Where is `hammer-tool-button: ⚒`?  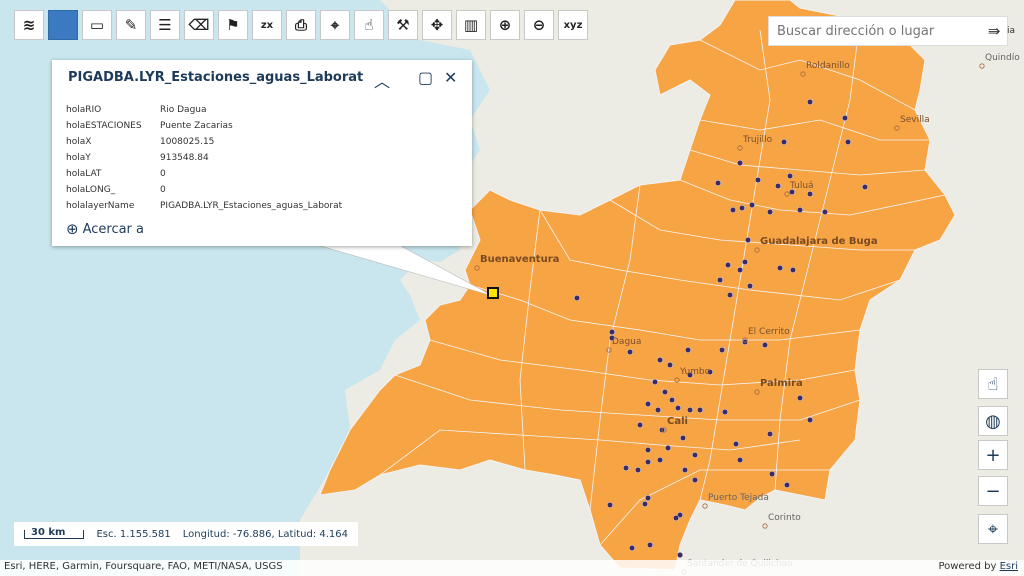 hammer-tool-button: ⚒ is located at coordinates (403, 25).